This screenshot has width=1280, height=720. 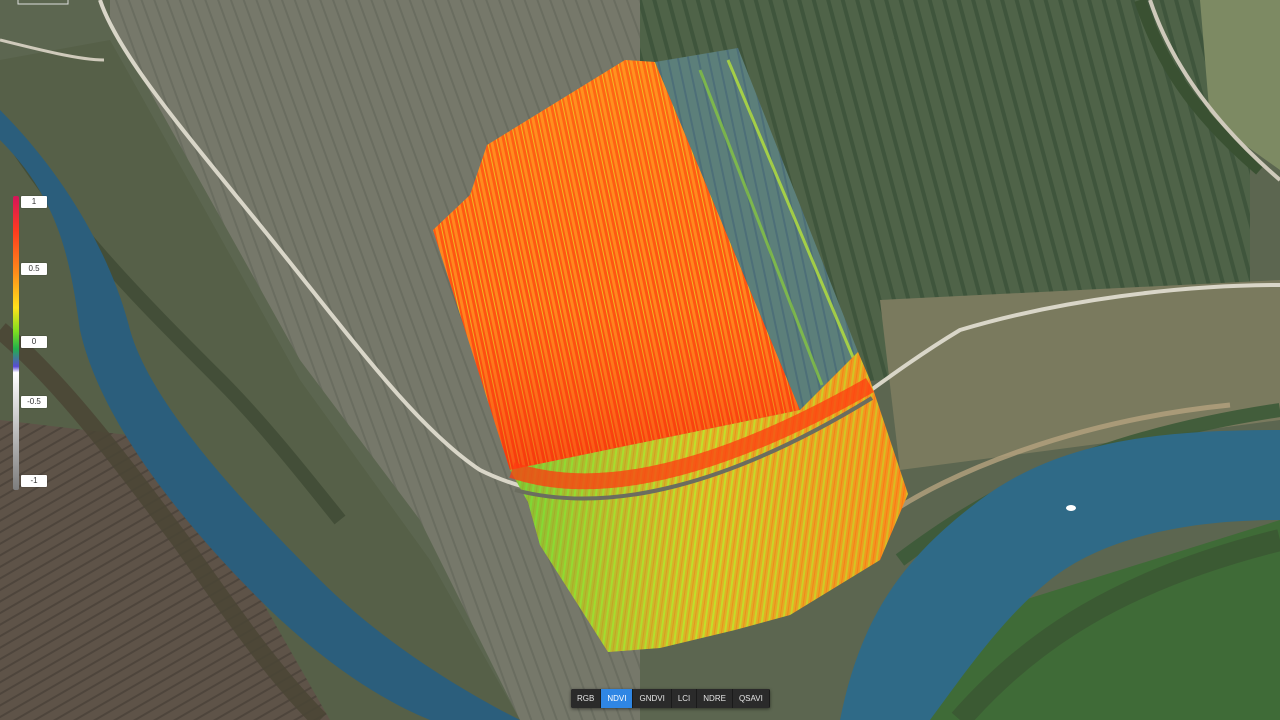 What do you see at coordinates (684, 698) in the screenshot?
I see `index-button-lci: LCI` at bounding box center [684, 698].